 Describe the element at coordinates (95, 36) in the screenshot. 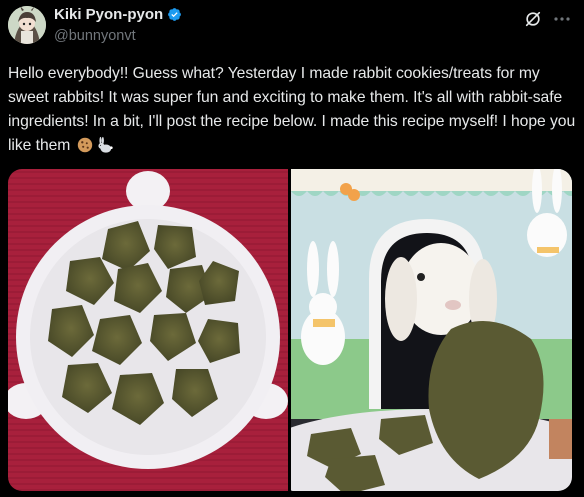

I see `handle: @bunnyonvt` at that location.